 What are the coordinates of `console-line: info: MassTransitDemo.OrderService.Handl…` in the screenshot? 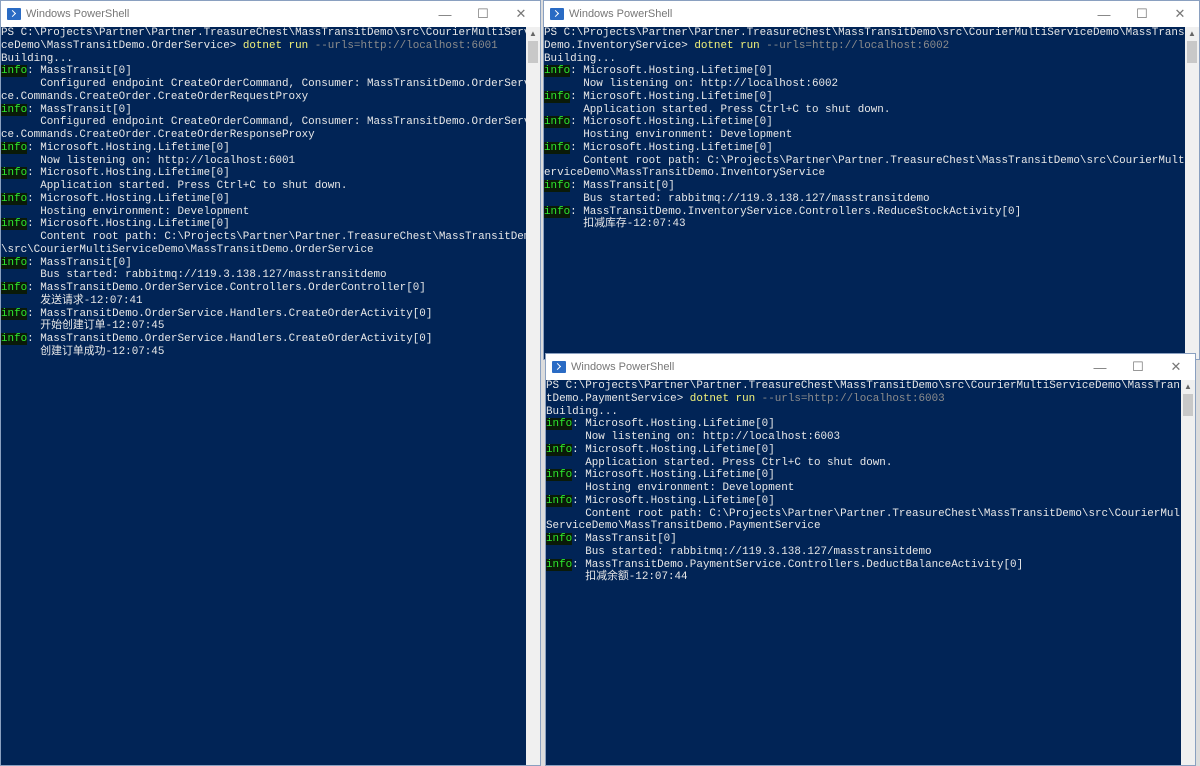 It's located at (263, 339).